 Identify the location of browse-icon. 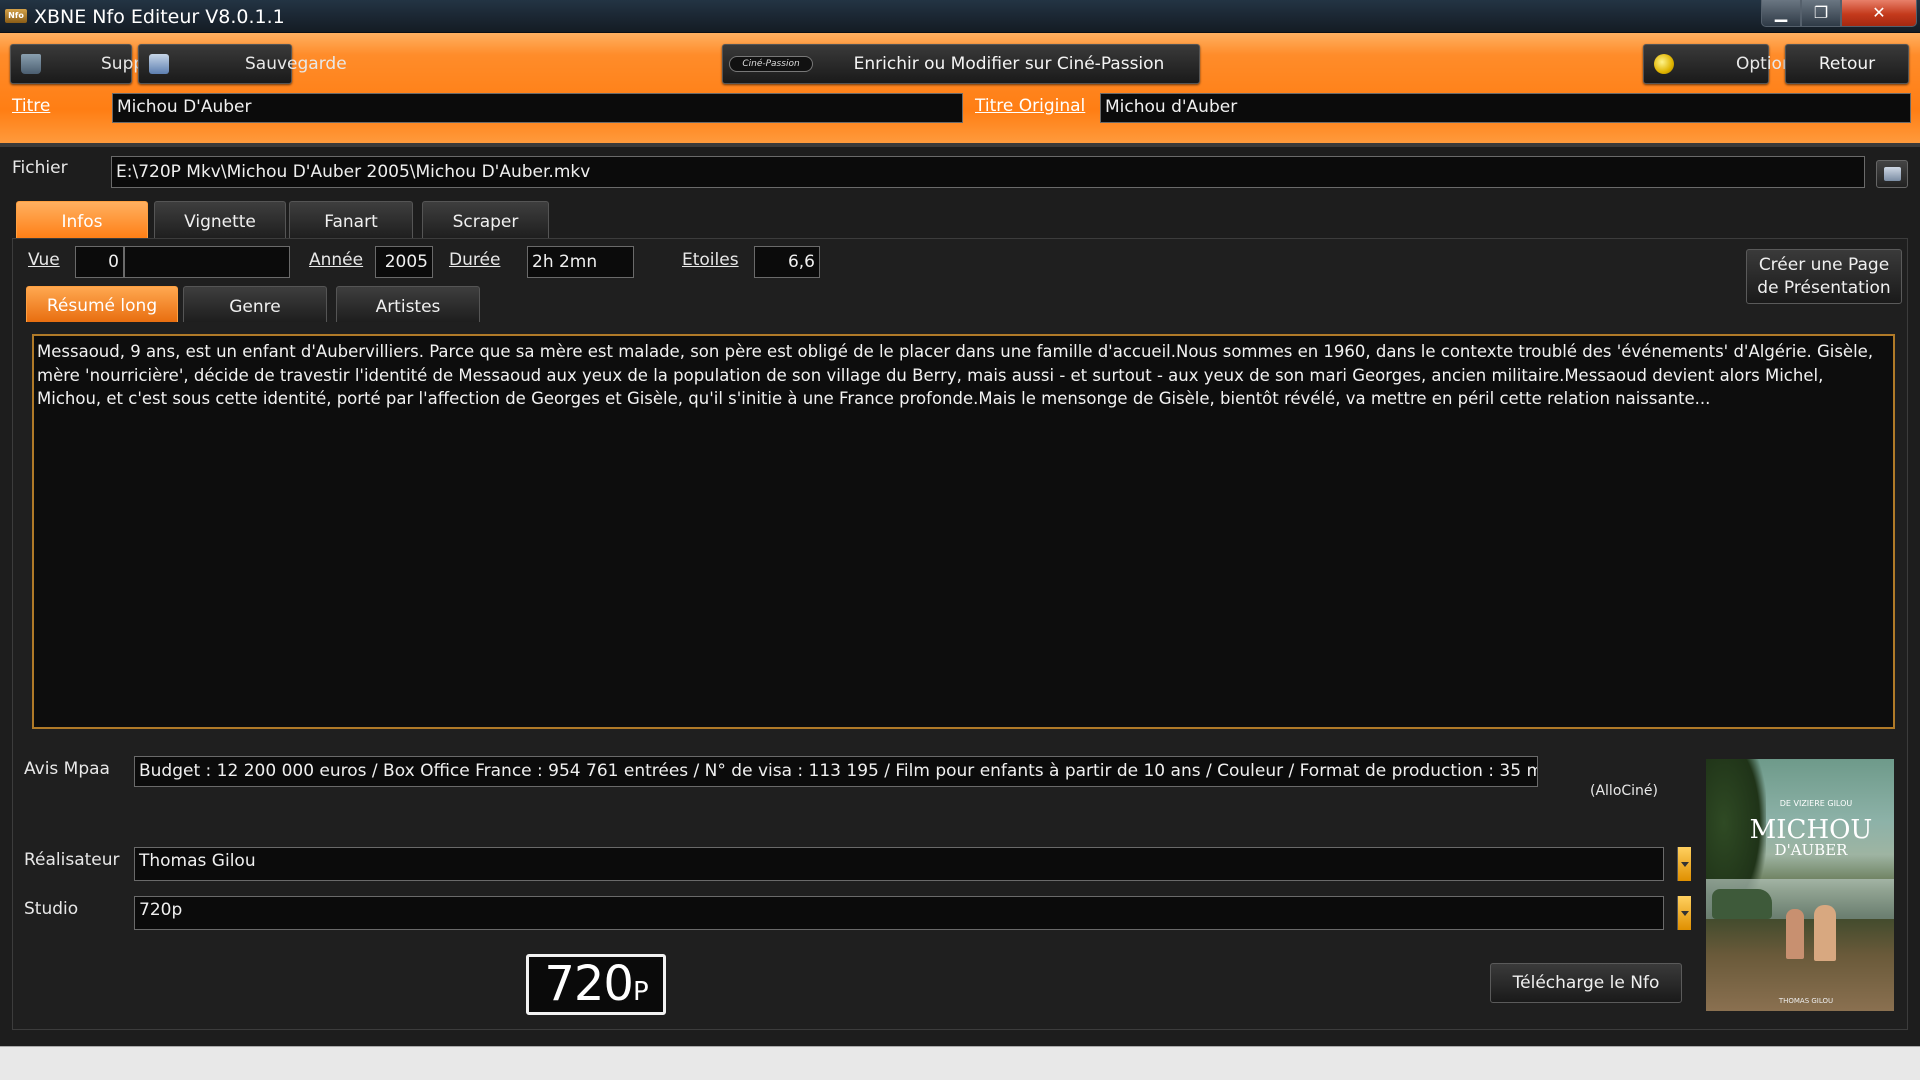
(1892, 174).